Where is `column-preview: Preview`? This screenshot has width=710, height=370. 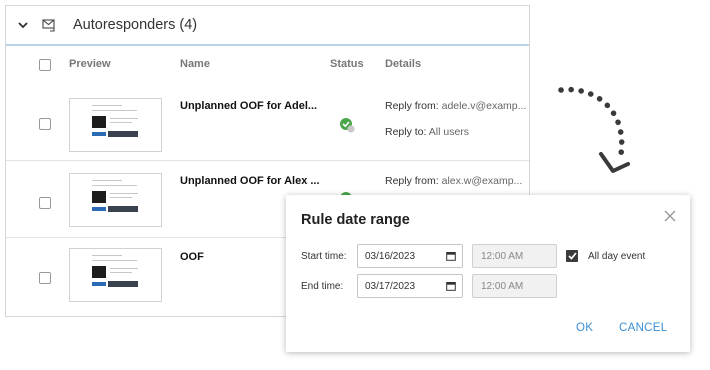
column-preview: Preview is located at coordinates (90, 64).